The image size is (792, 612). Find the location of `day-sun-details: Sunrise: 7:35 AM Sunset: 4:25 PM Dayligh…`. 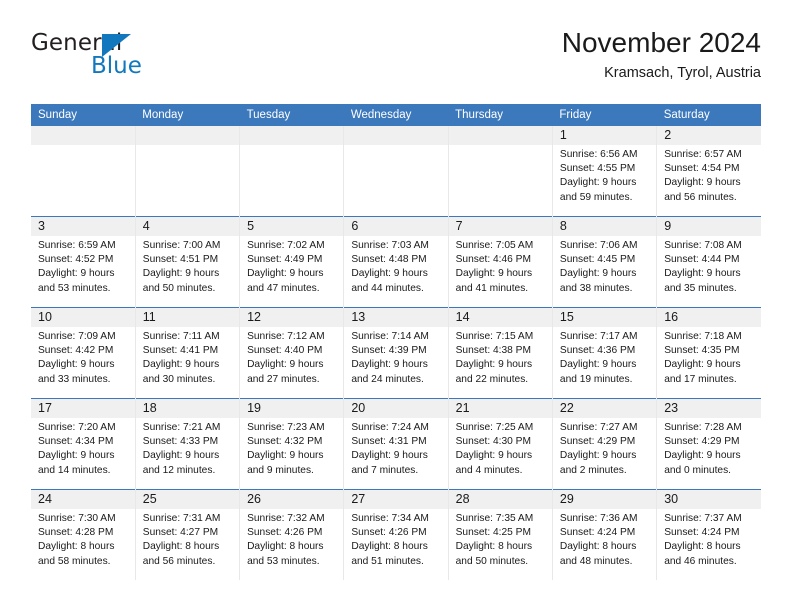

day-sun-details: Sunrise: 7:35 AM Sunset: 4:25 PM Dayligh… is located at coordinates (494, 540).